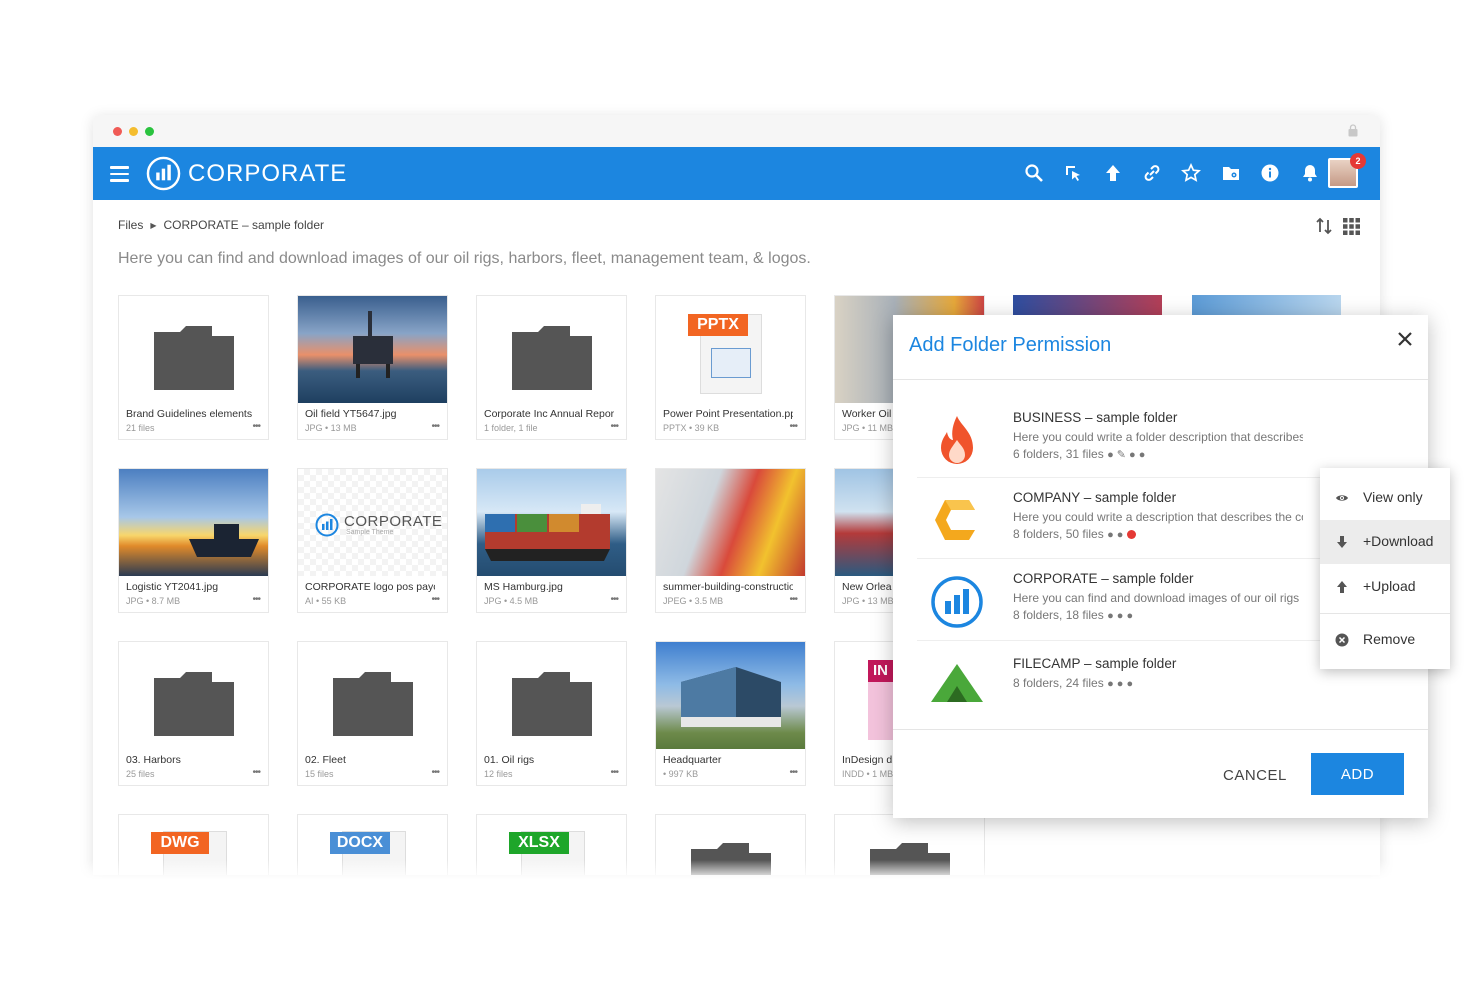 Image resolution: width=1480 pixels, height=987 pixels. What do you see at coordinates (1310, 173) in the screenshot?
I see `bell-icon` at bounding box center [1310, 173].